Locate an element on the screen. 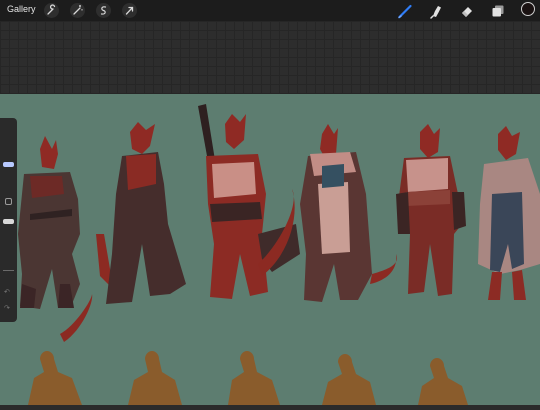 This screenshot has width=540, height=410. layers-icon is located at coordinates (498, 11).